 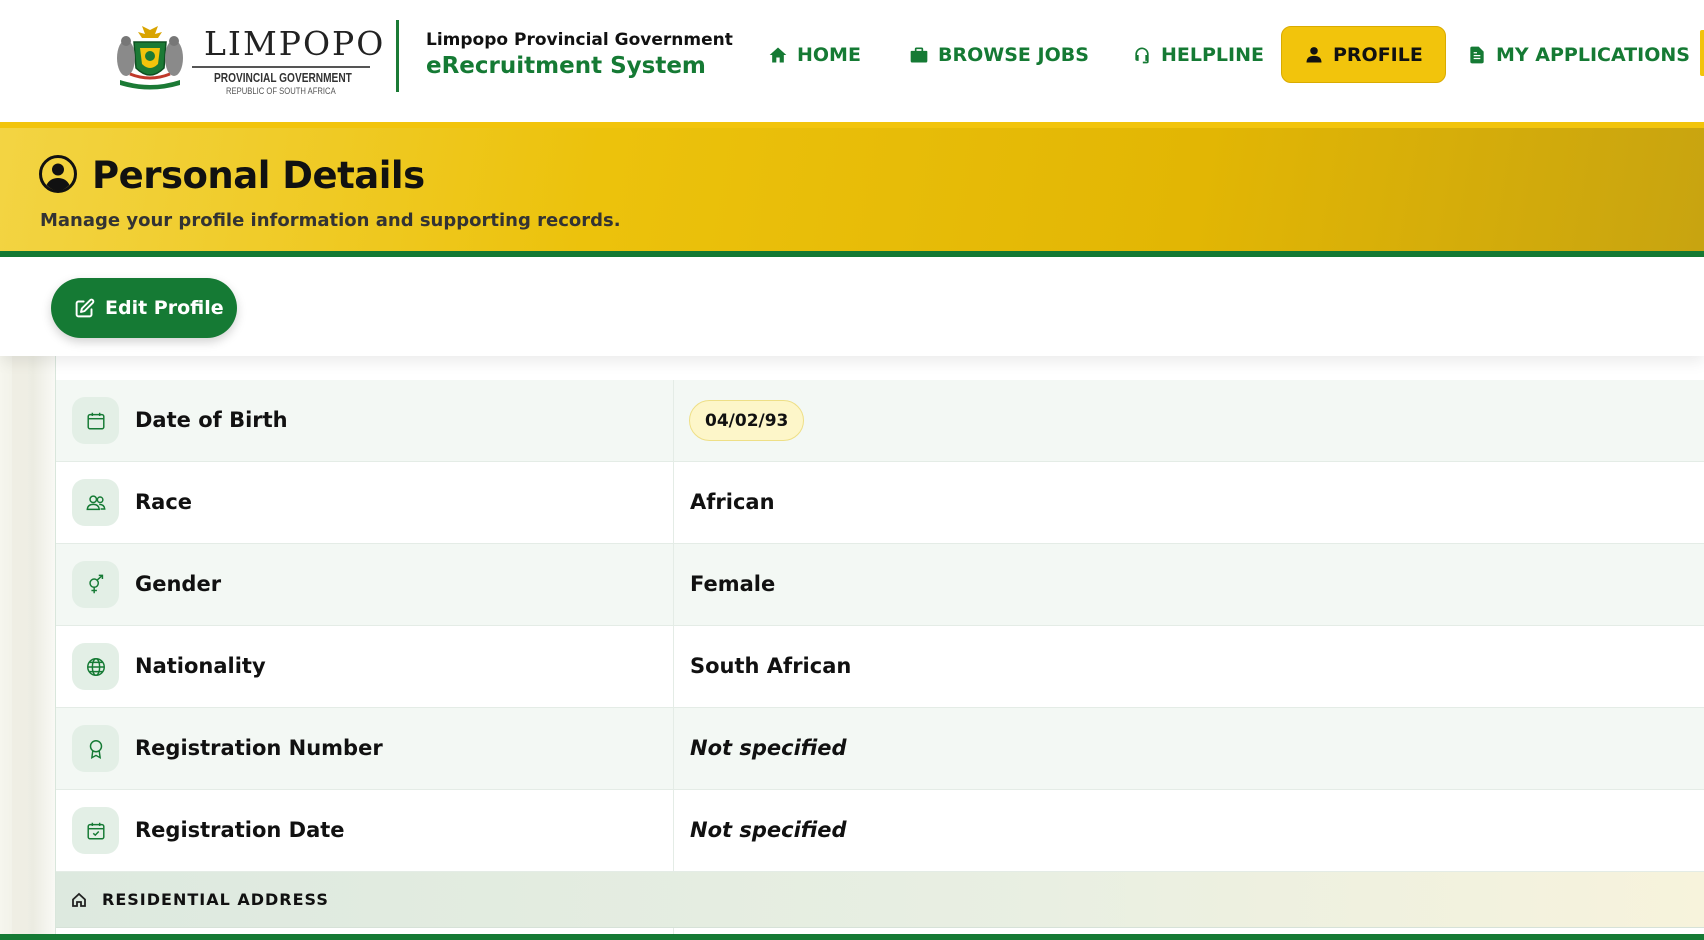 I want to click on system-name: eRecruitment System, so click(x=566, y=66).